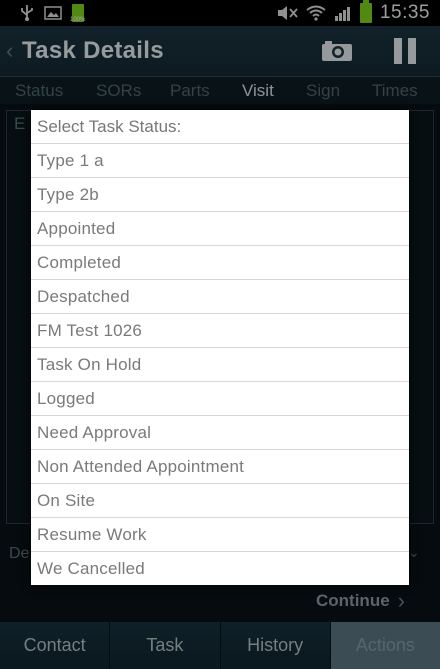 The width and height of the screenshot is (440, 669). I want to click on option-task-on-hold: Task On Hold, so click(220, 365).